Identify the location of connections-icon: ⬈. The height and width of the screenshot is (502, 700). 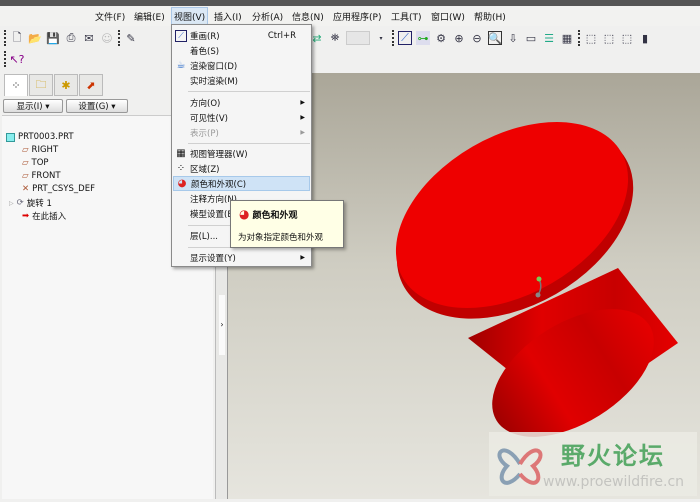
(91, 85).